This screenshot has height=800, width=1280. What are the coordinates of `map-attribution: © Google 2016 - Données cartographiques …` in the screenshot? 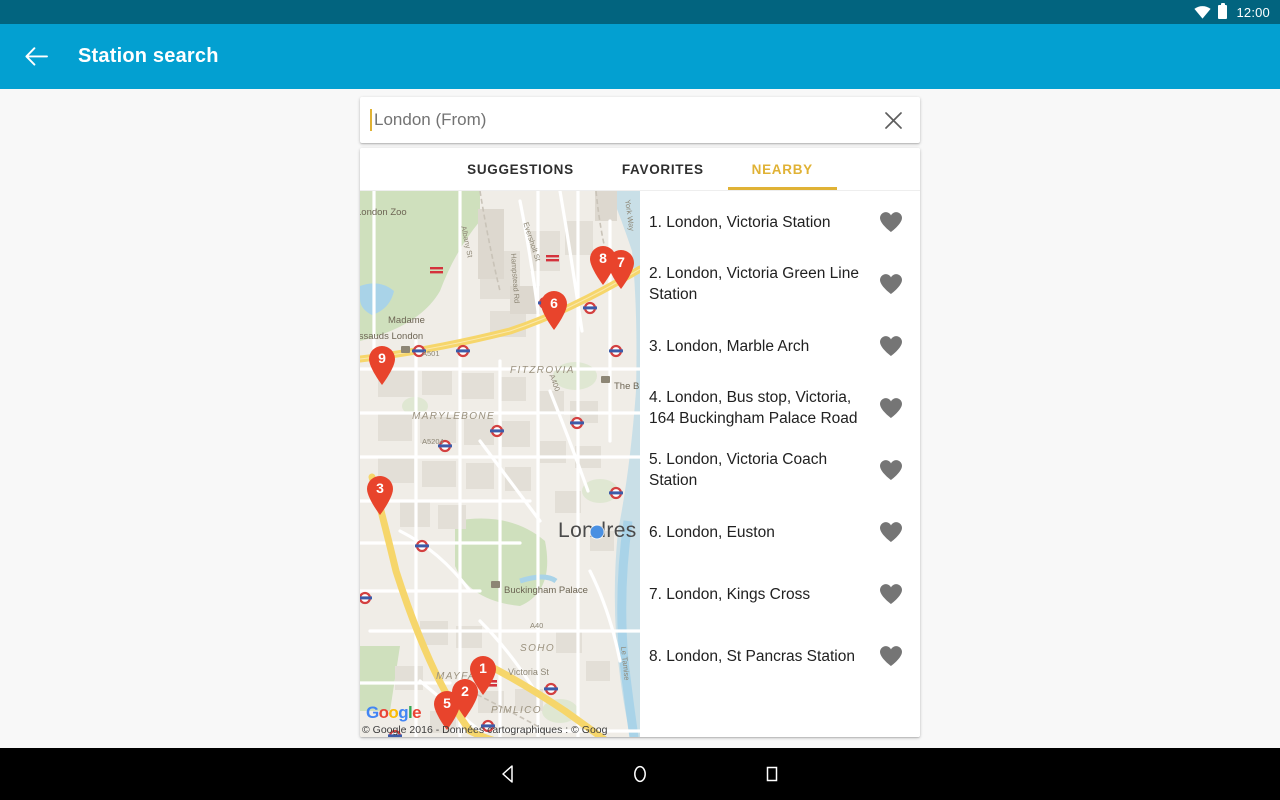 It's located at (485, 730).